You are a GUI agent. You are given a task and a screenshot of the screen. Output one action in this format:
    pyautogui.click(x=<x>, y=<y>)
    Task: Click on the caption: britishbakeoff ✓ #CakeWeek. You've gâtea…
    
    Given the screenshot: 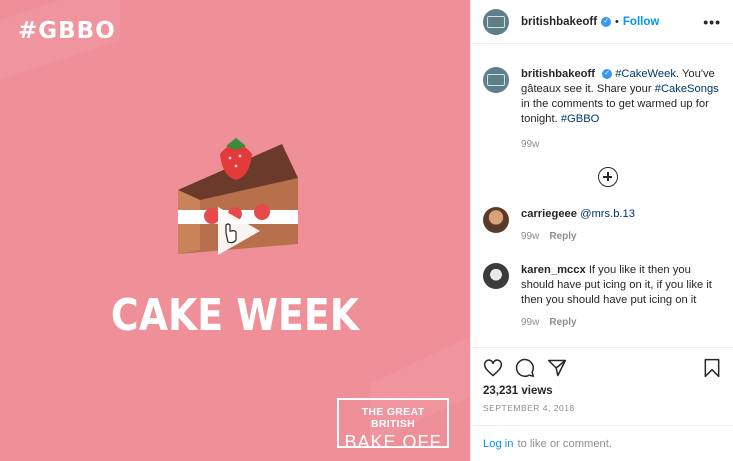 What is the action you would take?
    pyautogui.click(x=602, y=109)
    